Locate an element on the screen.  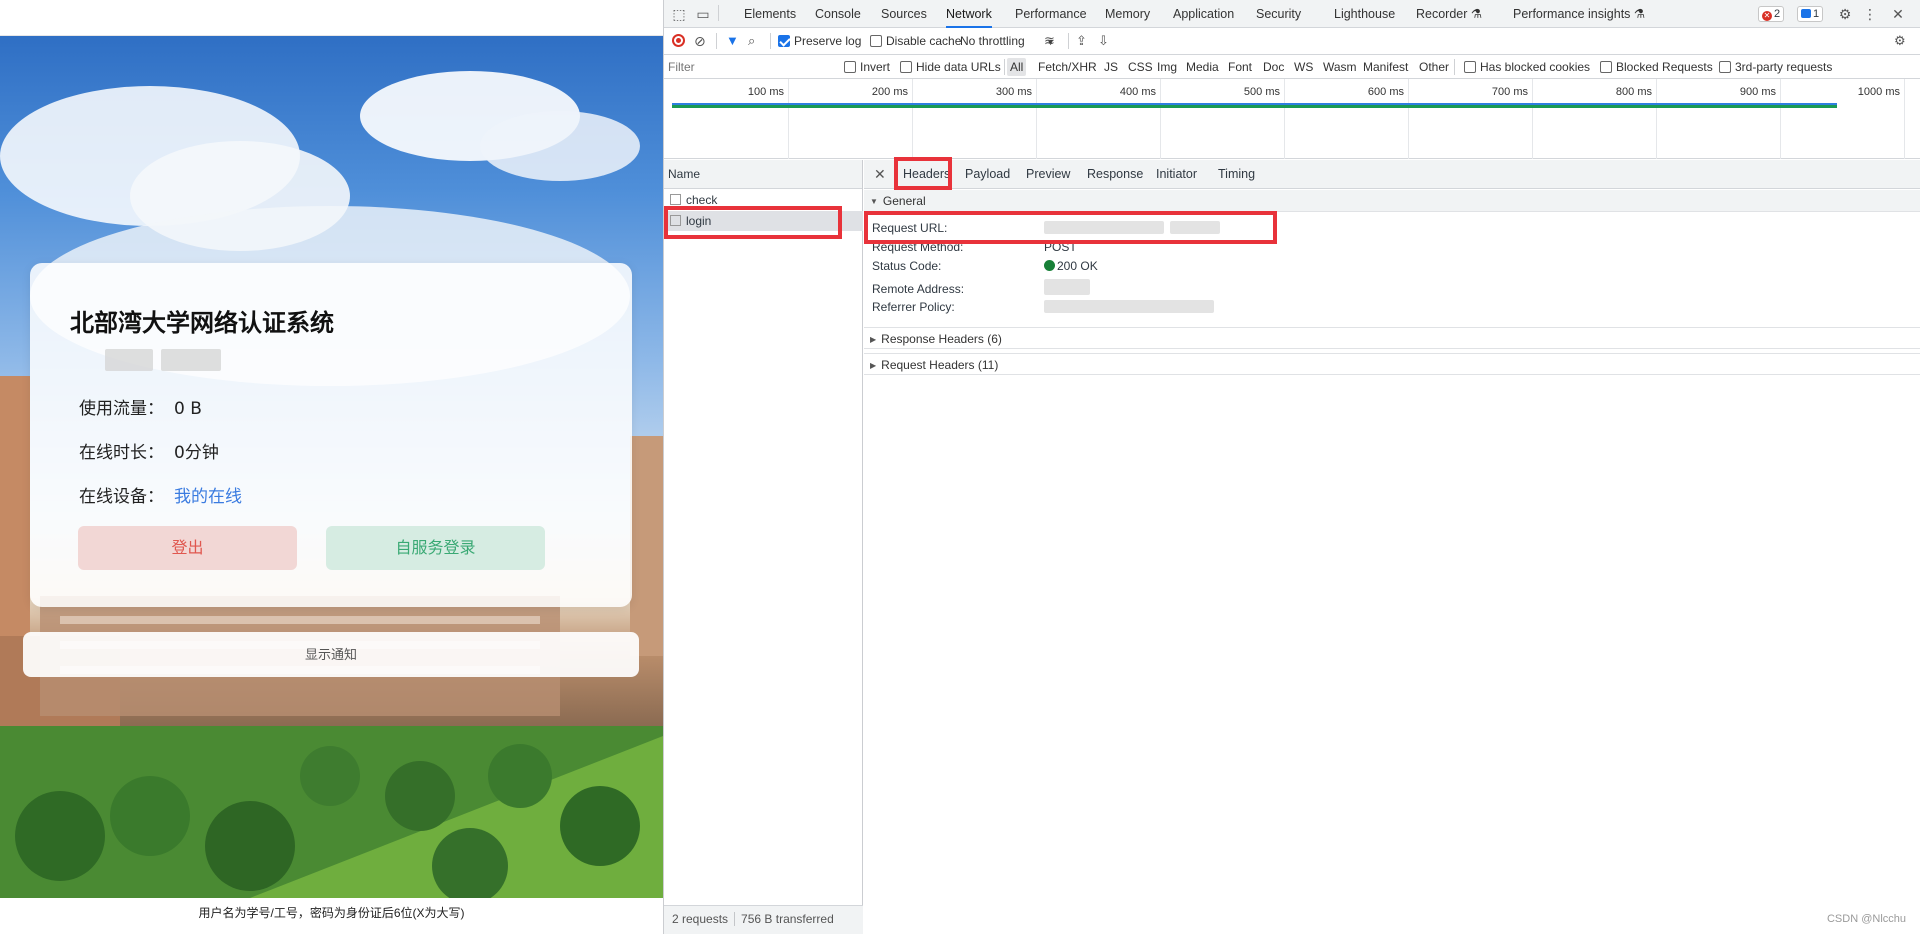
blocked-requests-label: Blocked Requests is located at coordinates (1664, 67).